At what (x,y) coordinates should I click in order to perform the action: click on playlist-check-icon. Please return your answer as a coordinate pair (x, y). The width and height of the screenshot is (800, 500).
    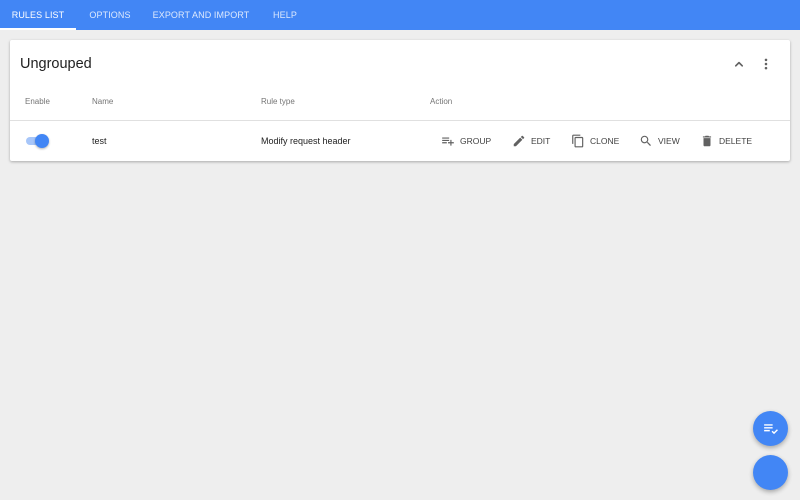
    Looking at the image, I should click on (771, 429).